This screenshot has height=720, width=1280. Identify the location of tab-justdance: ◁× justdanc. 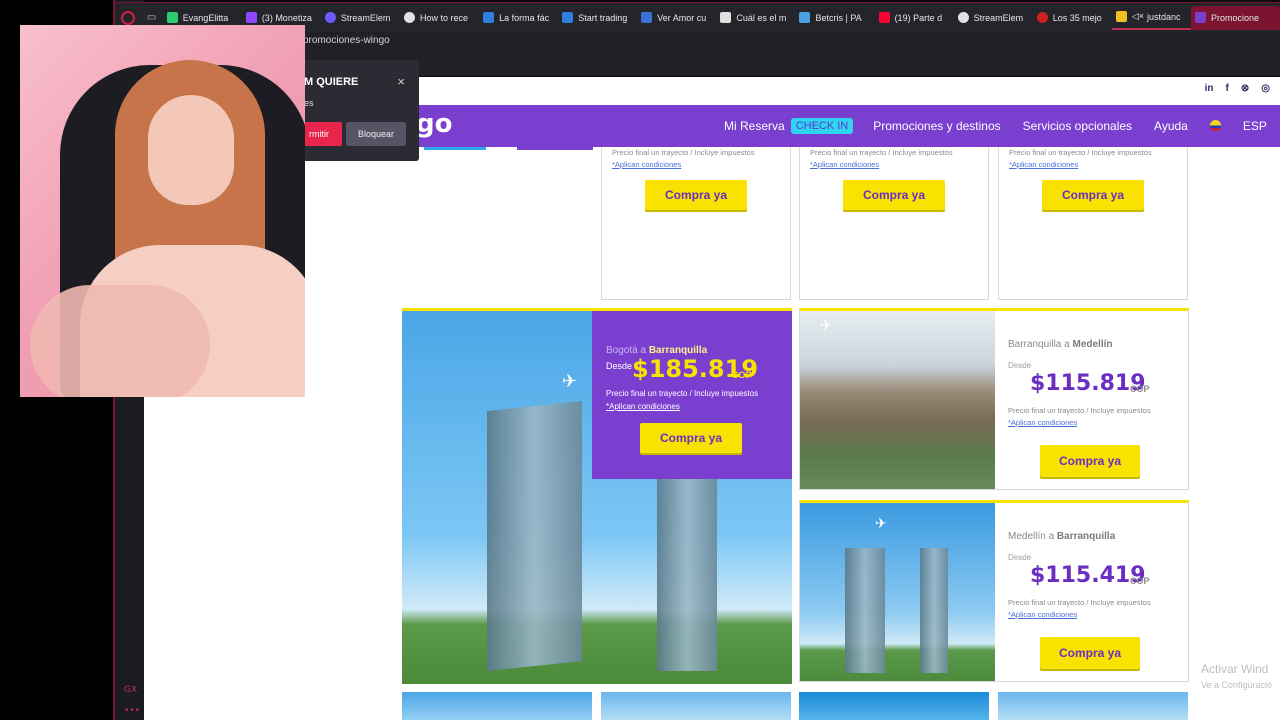
(1151, 18).